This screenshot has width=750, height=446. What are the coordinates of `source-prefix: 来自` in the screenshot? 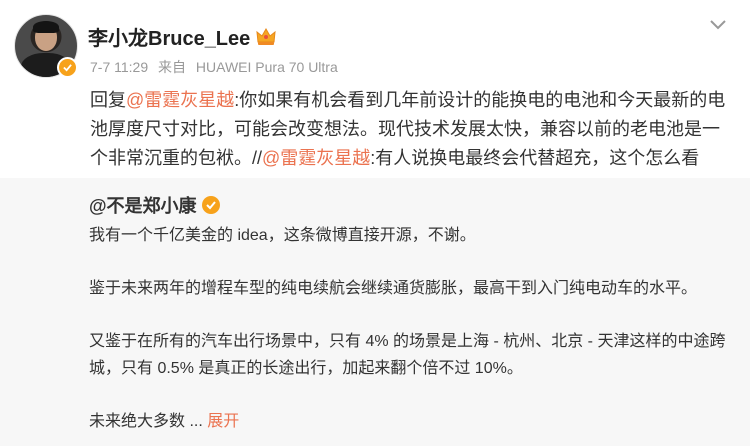 It's located at (172, 67).